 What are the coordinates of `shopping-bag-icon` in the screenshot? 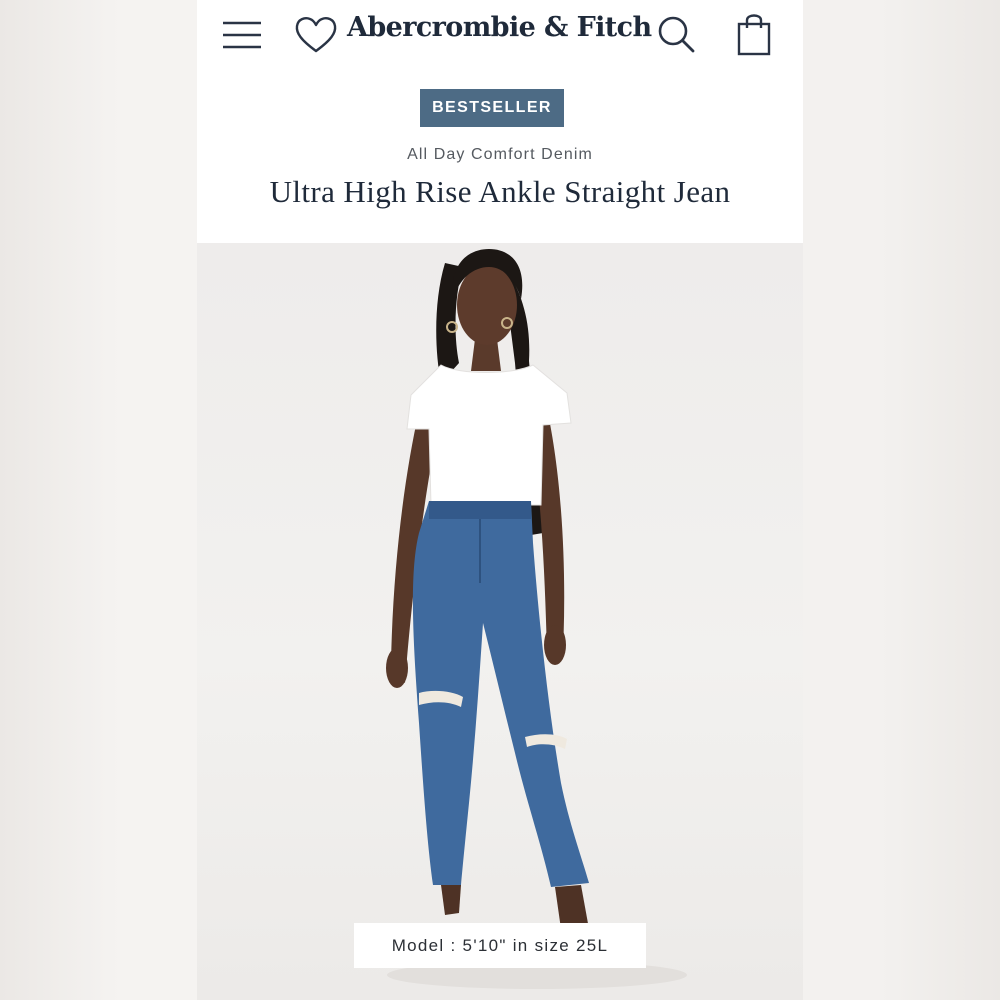 It's located at (755, 34).